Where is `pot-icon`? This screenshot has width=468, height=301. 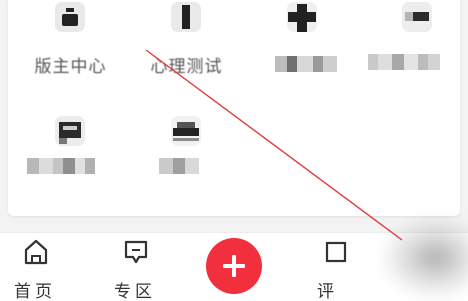
pot-icon is located at coordinates (70, 17).